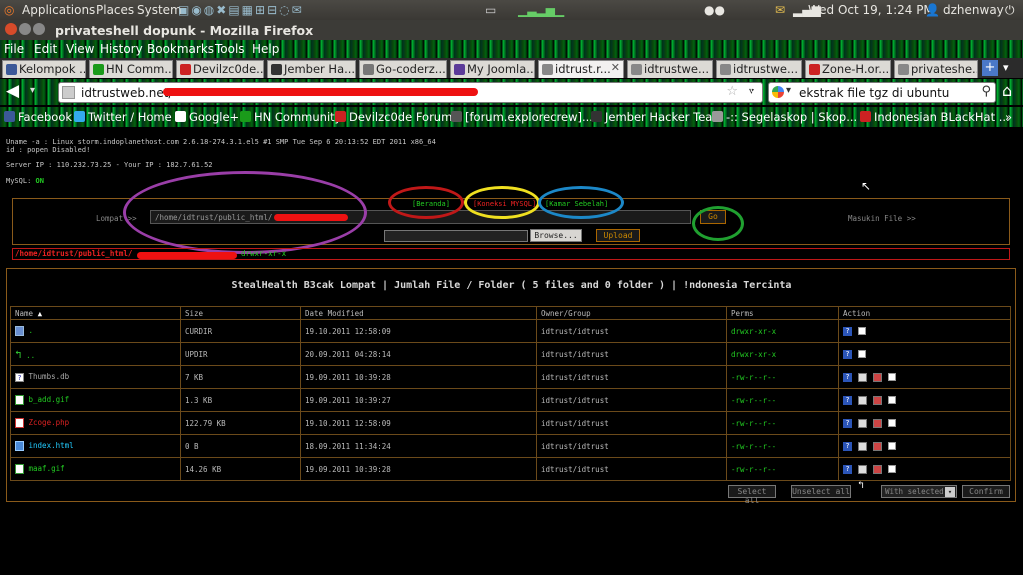 The image size is (1023, 575). I want to click on places-menu: Places, so click(115, 10).